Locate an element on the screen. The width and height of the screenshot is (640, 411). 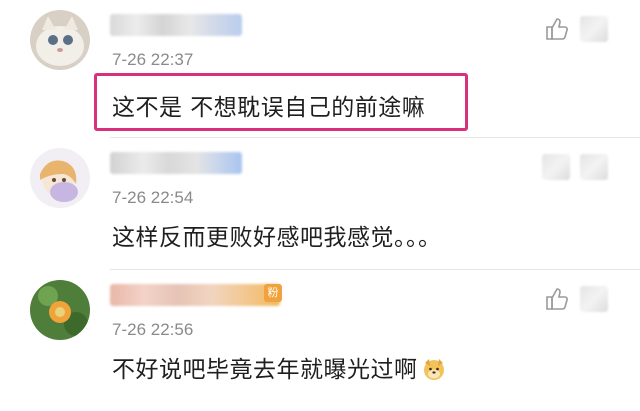
comment-timestamp: 7-26 22:37 is located at coordinates (153, 59).